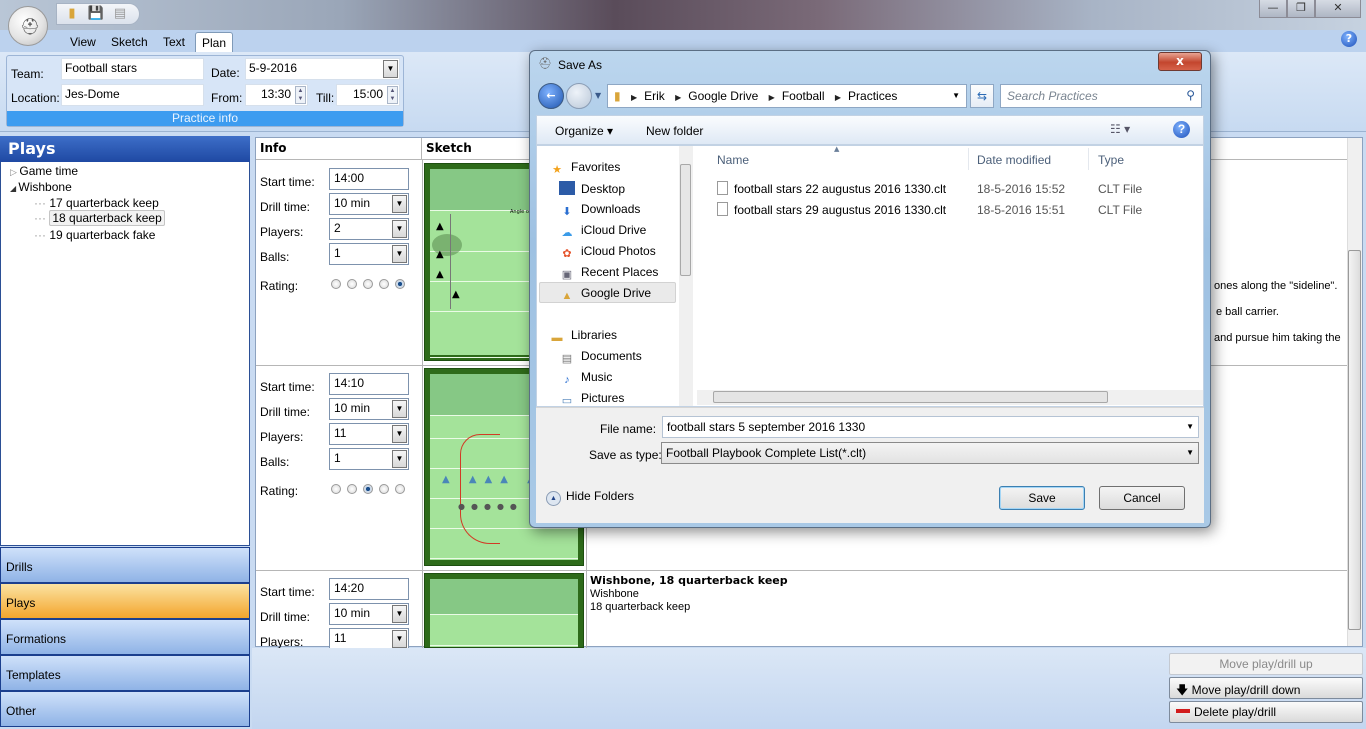 The image size is (1366, 729). Describe the element at coordinates (120, 14) in the screenshot. I see `print-icon: ▤` at that location.